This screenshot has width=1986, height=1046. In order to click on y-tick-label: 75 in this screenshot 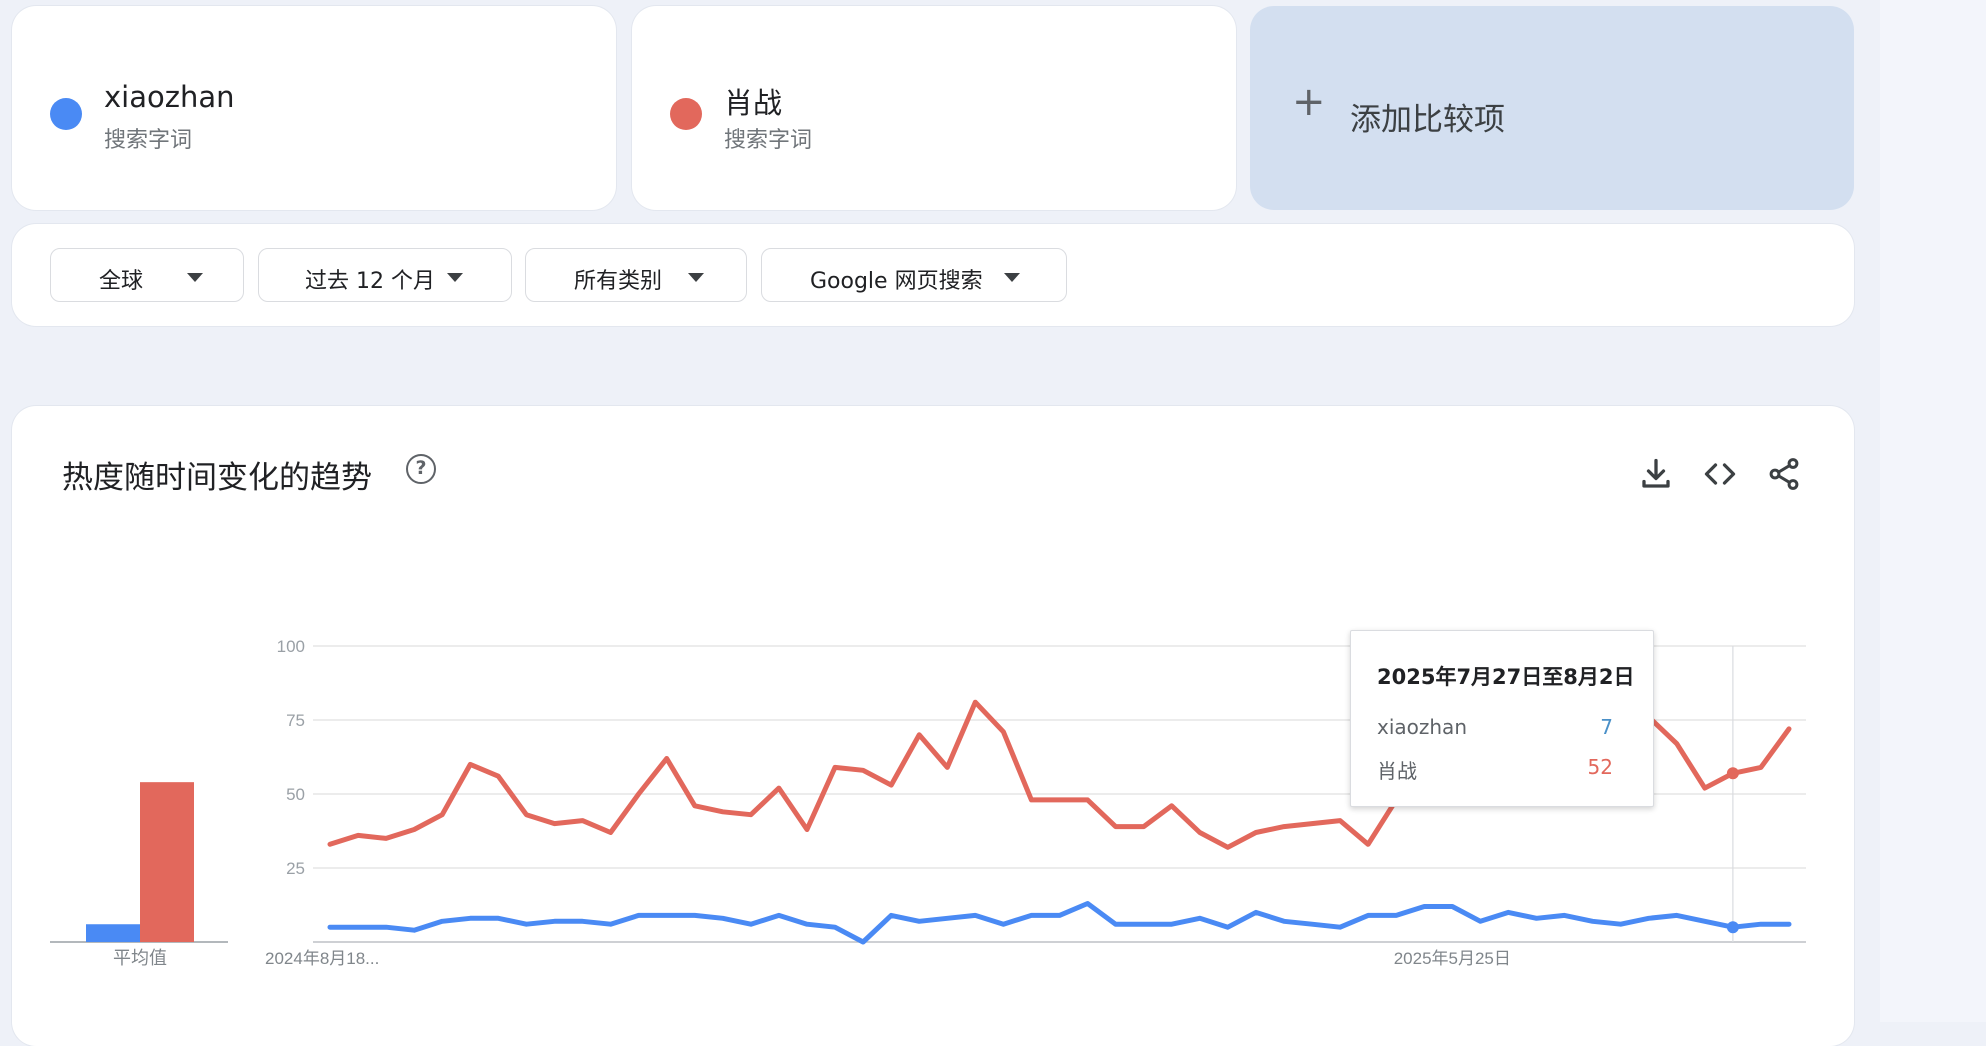, I will do `click(295, 720)`.